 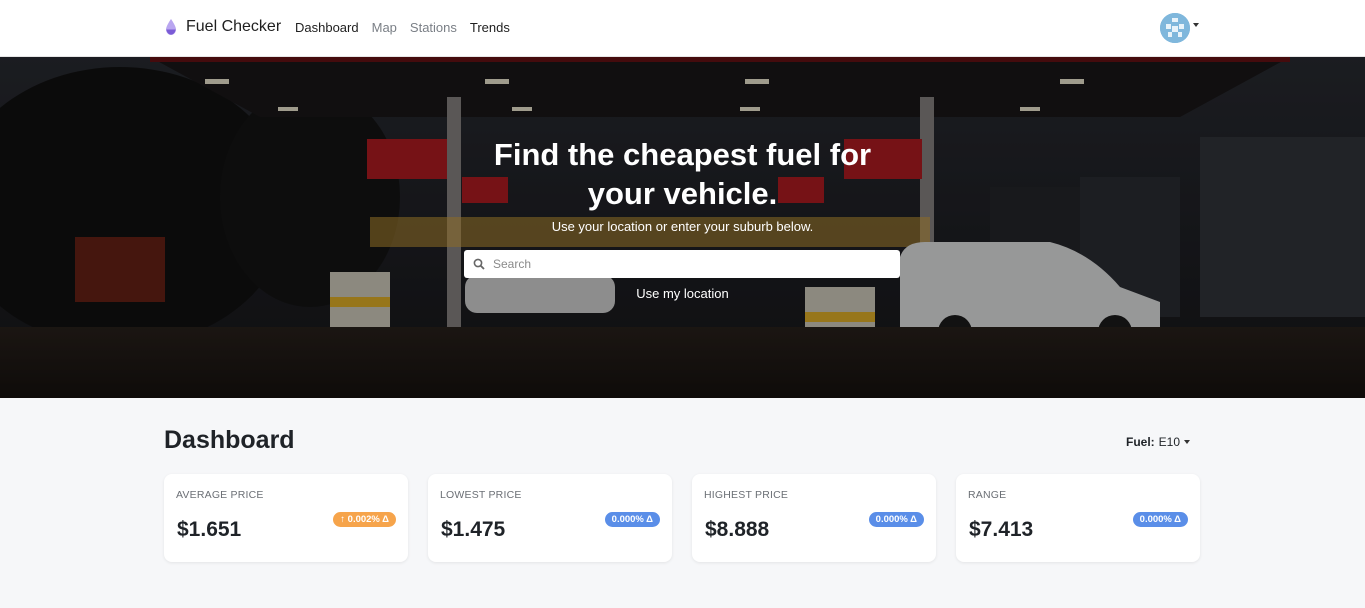 I want to click on use-my-location-link: Use my location, so click(x=682, y=293).